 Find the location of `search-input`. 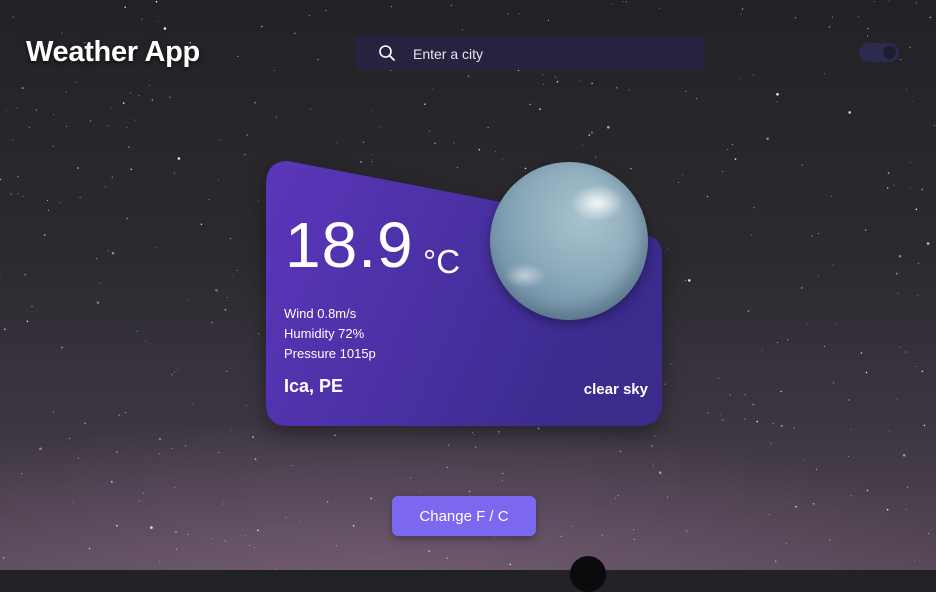

search-input is located at coordinates (553, 54).